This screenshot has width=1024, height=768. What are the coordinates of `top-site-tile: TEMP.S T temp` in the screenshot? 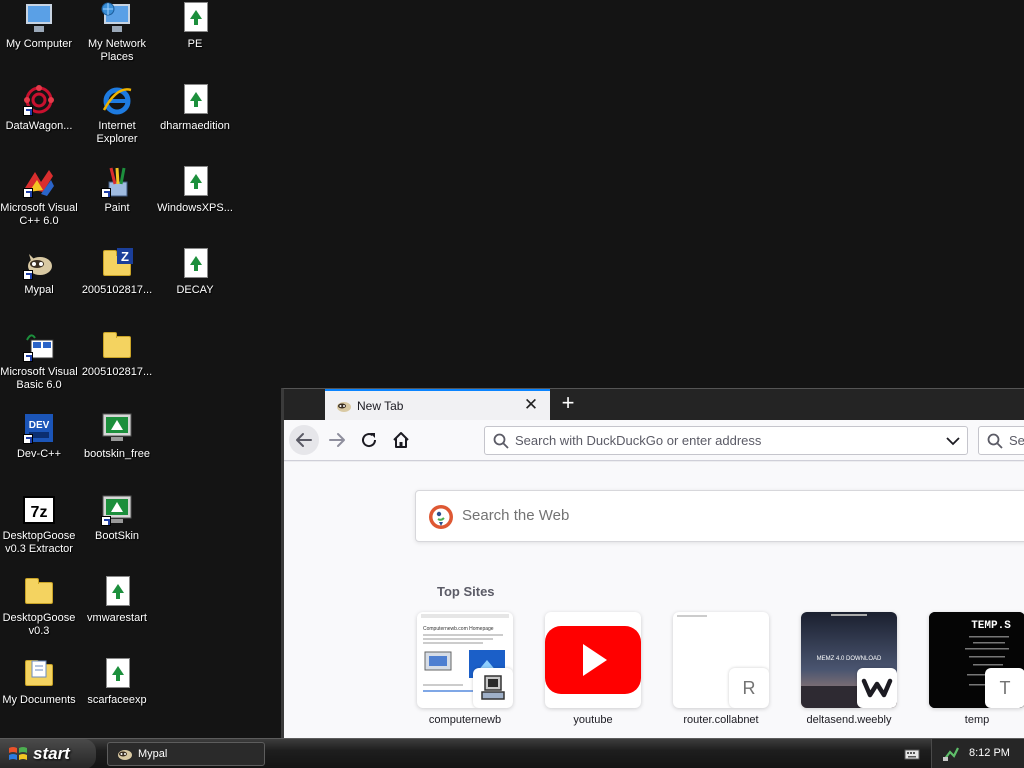 It's located at (976, 669).